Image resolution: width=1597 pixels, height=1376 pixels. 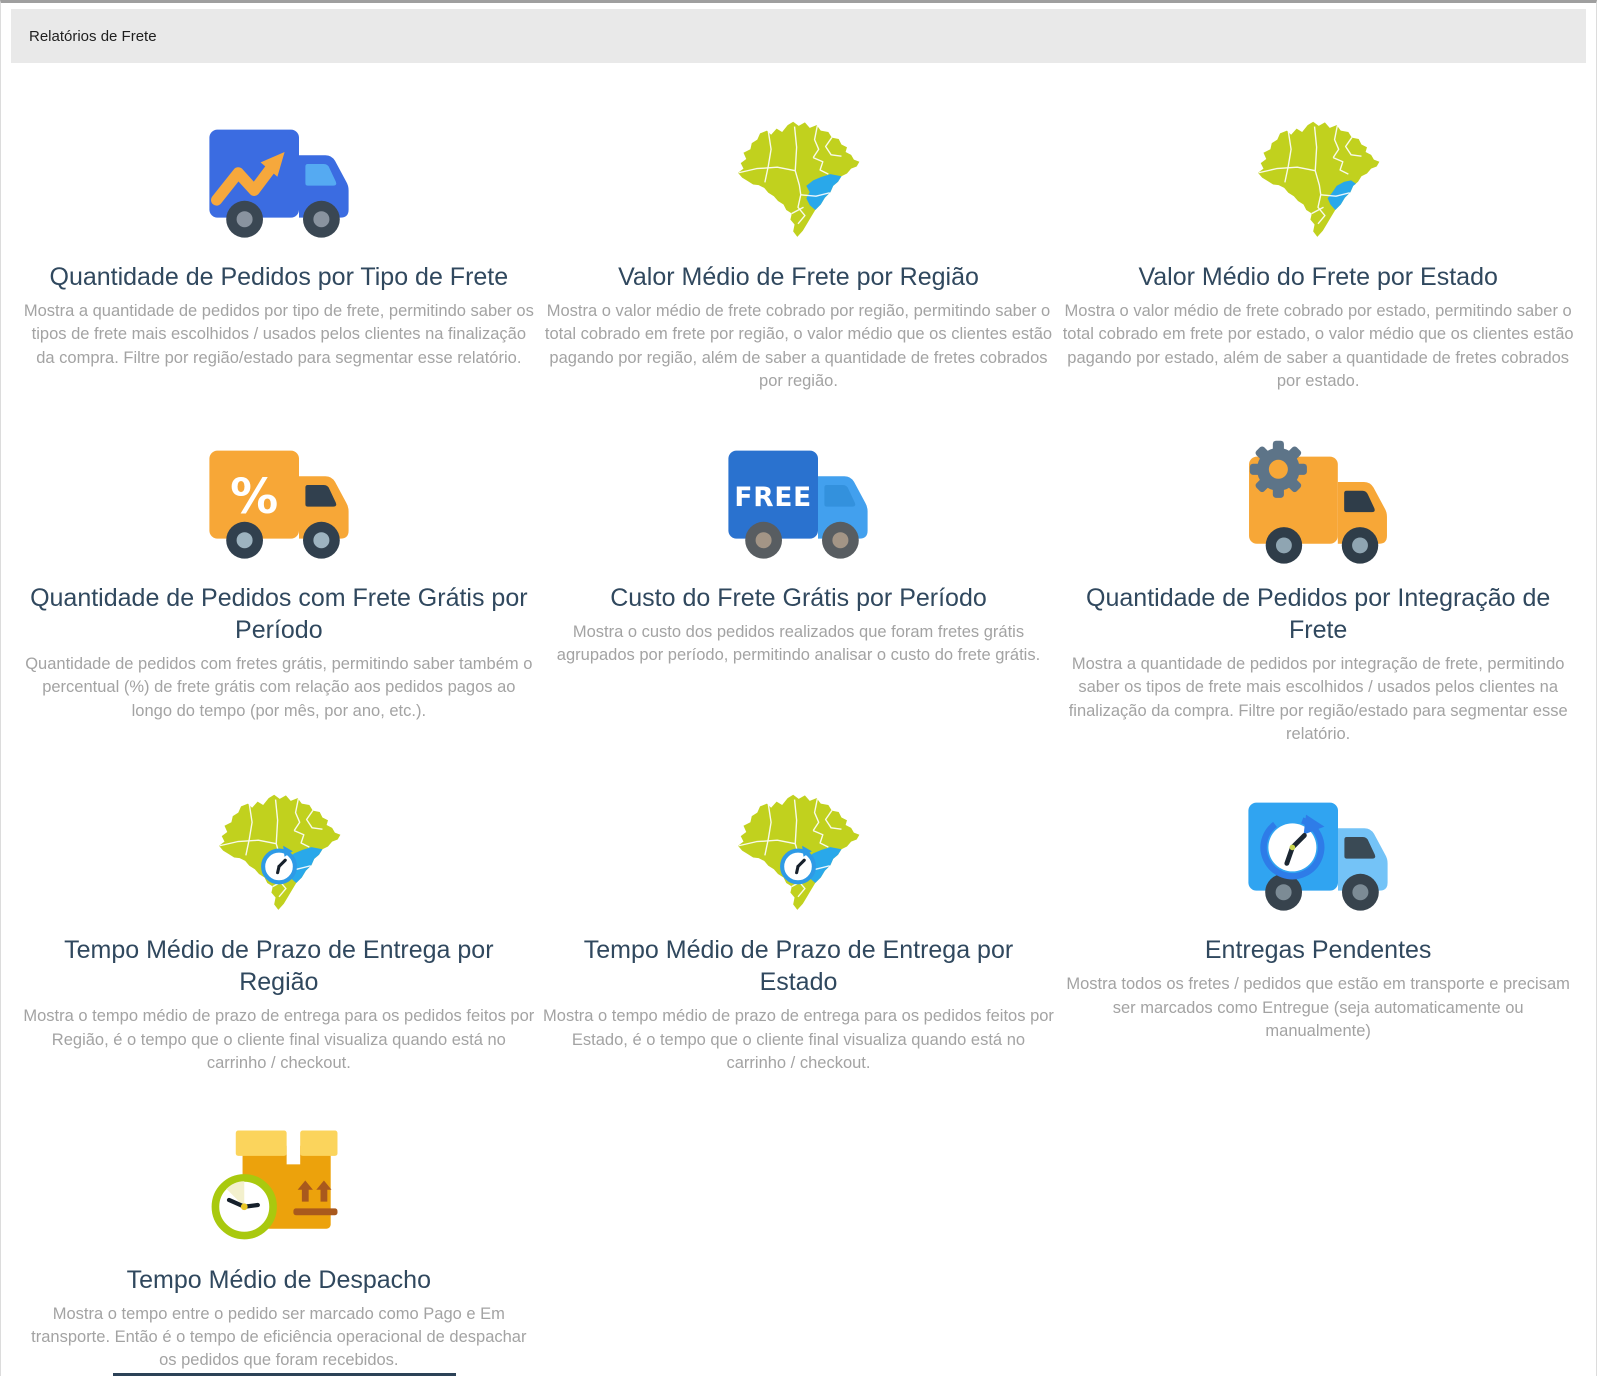 What do you see at coordinates (93, 36) in the screenshot?
I see `page-title: Relatórios de Frete` at bounding box center [93, 36].